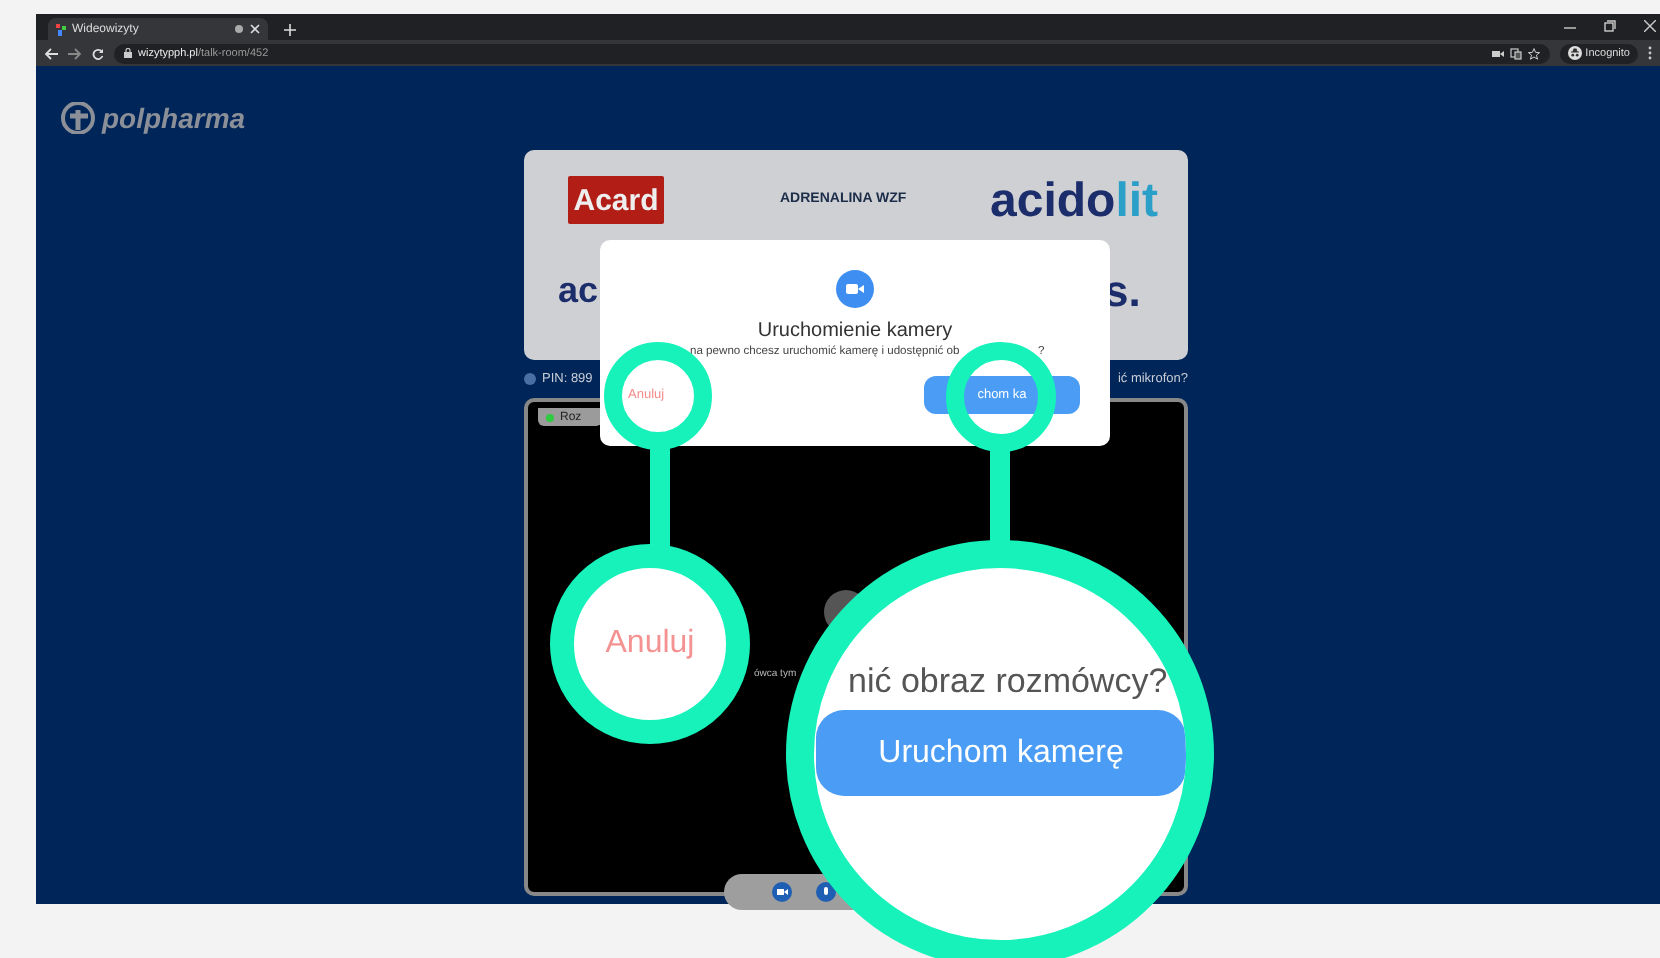  I want to click on forward-icon, so click(75, 53).